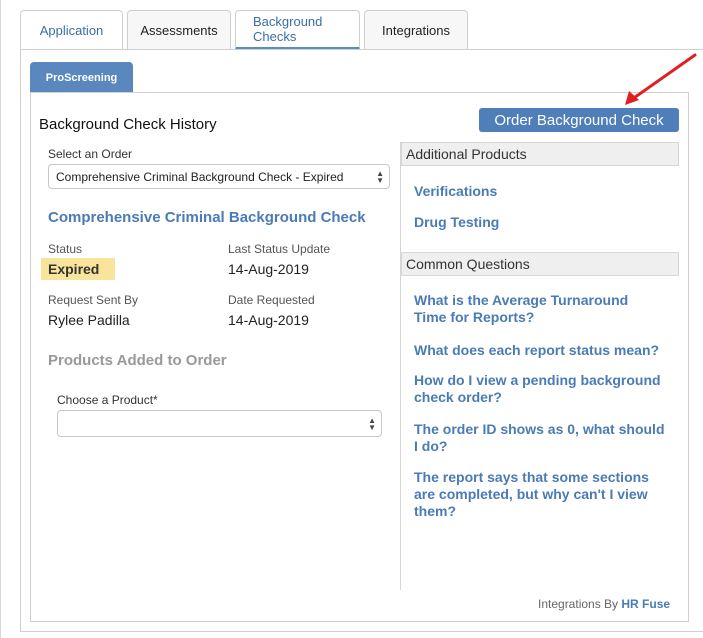 The image size is (703, 638). Describe the element at coordinates (544, 222) in the screenshot. I see `link-drug-testing: Drug Testing` at that location.